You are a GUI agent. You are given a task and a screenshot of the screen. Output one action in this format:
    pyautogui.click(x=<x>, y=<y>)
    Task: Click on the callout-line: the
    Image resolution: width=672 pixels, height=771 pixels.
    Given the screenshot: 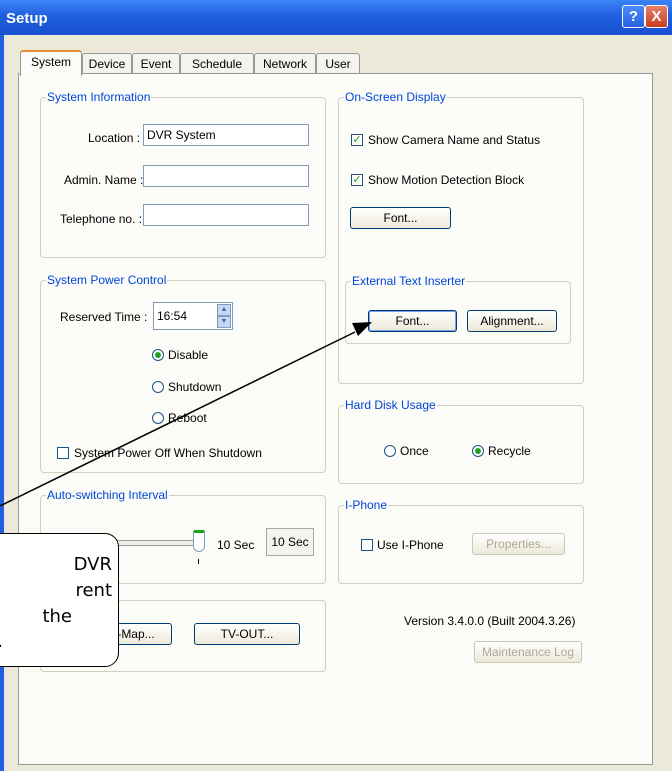 What is the action you would take?
    pyautogui.click(x=57, y=616)
    